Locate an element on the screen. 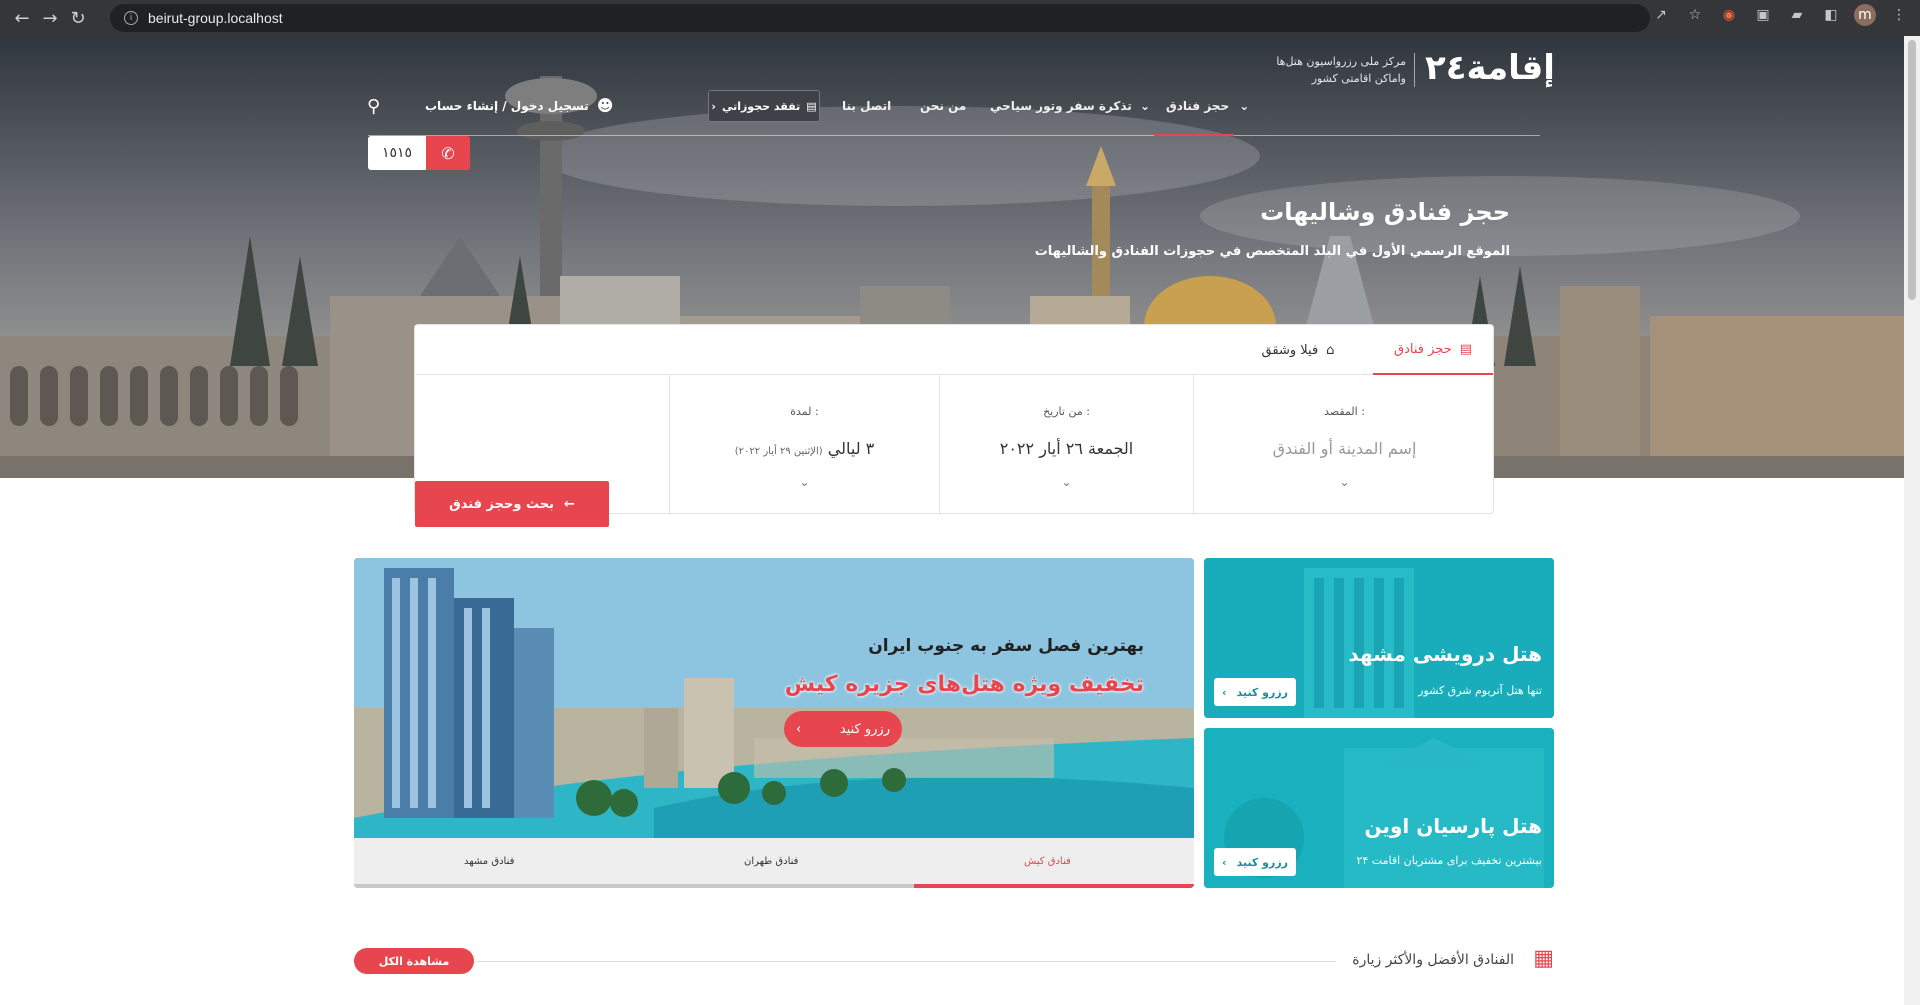 This screenshot has height=1005, width=1920. login-label: تسجيل دخول / إنشاء حساب is located at coordinates (507, 105).